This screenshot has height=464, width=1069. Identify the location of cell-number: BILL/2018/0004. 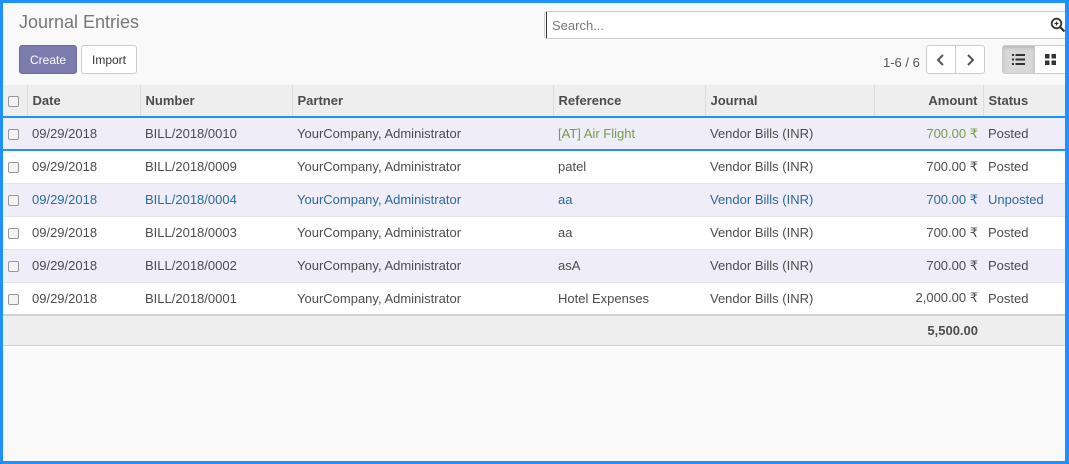
(216, 200).